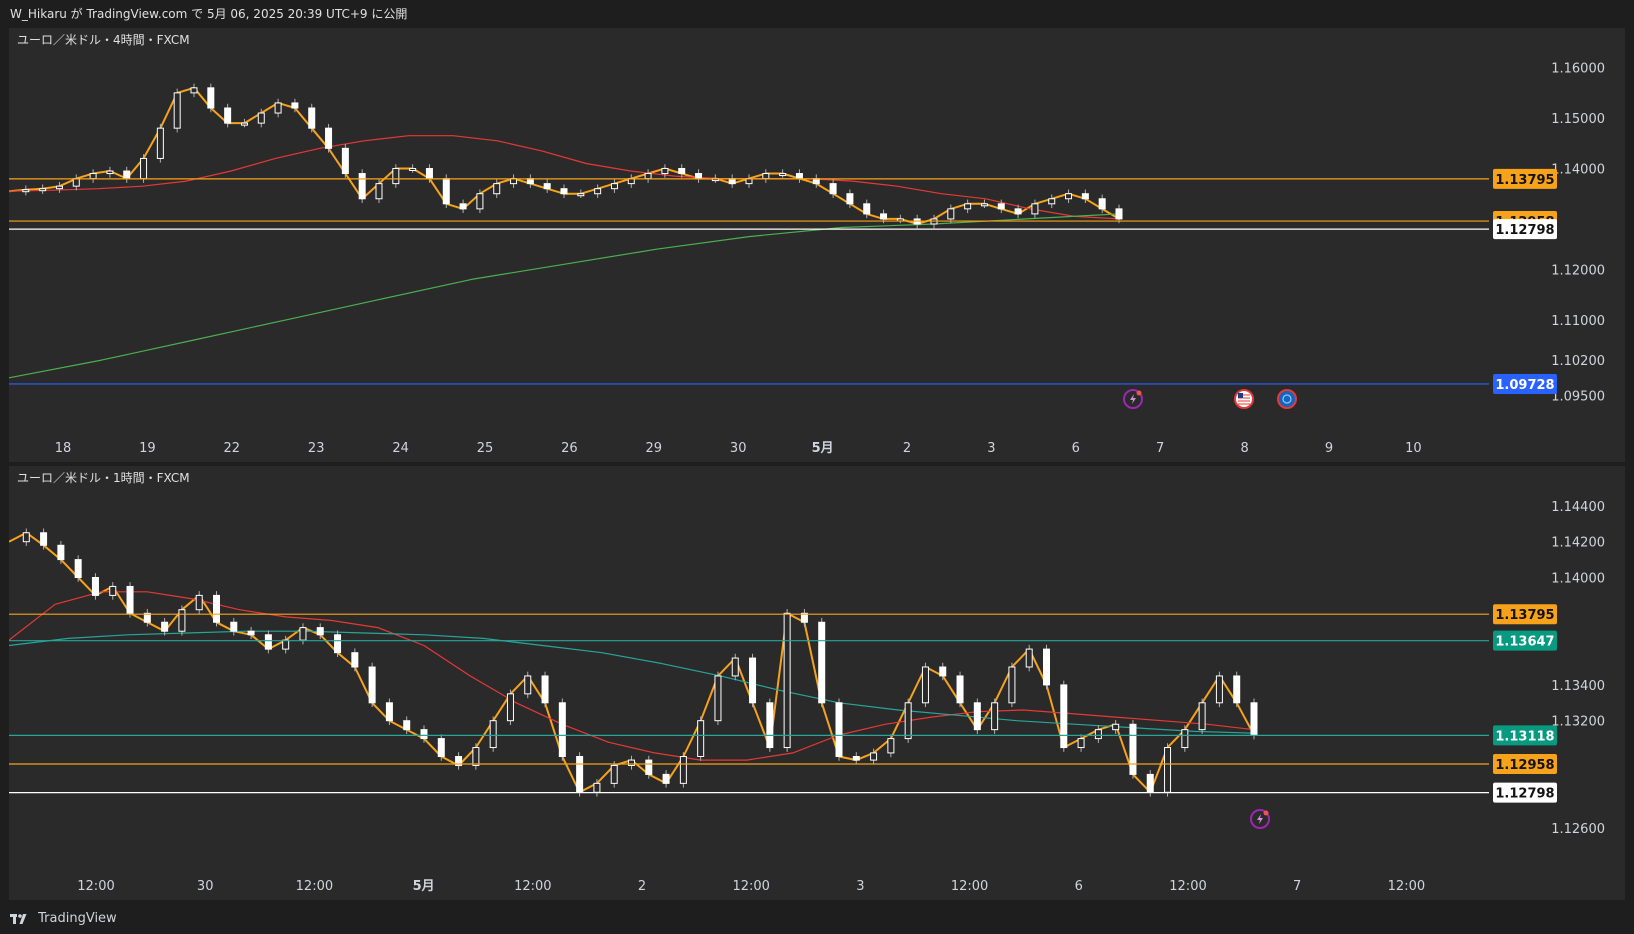  I want to click on x-tick-label: 24, so click(400, 448).